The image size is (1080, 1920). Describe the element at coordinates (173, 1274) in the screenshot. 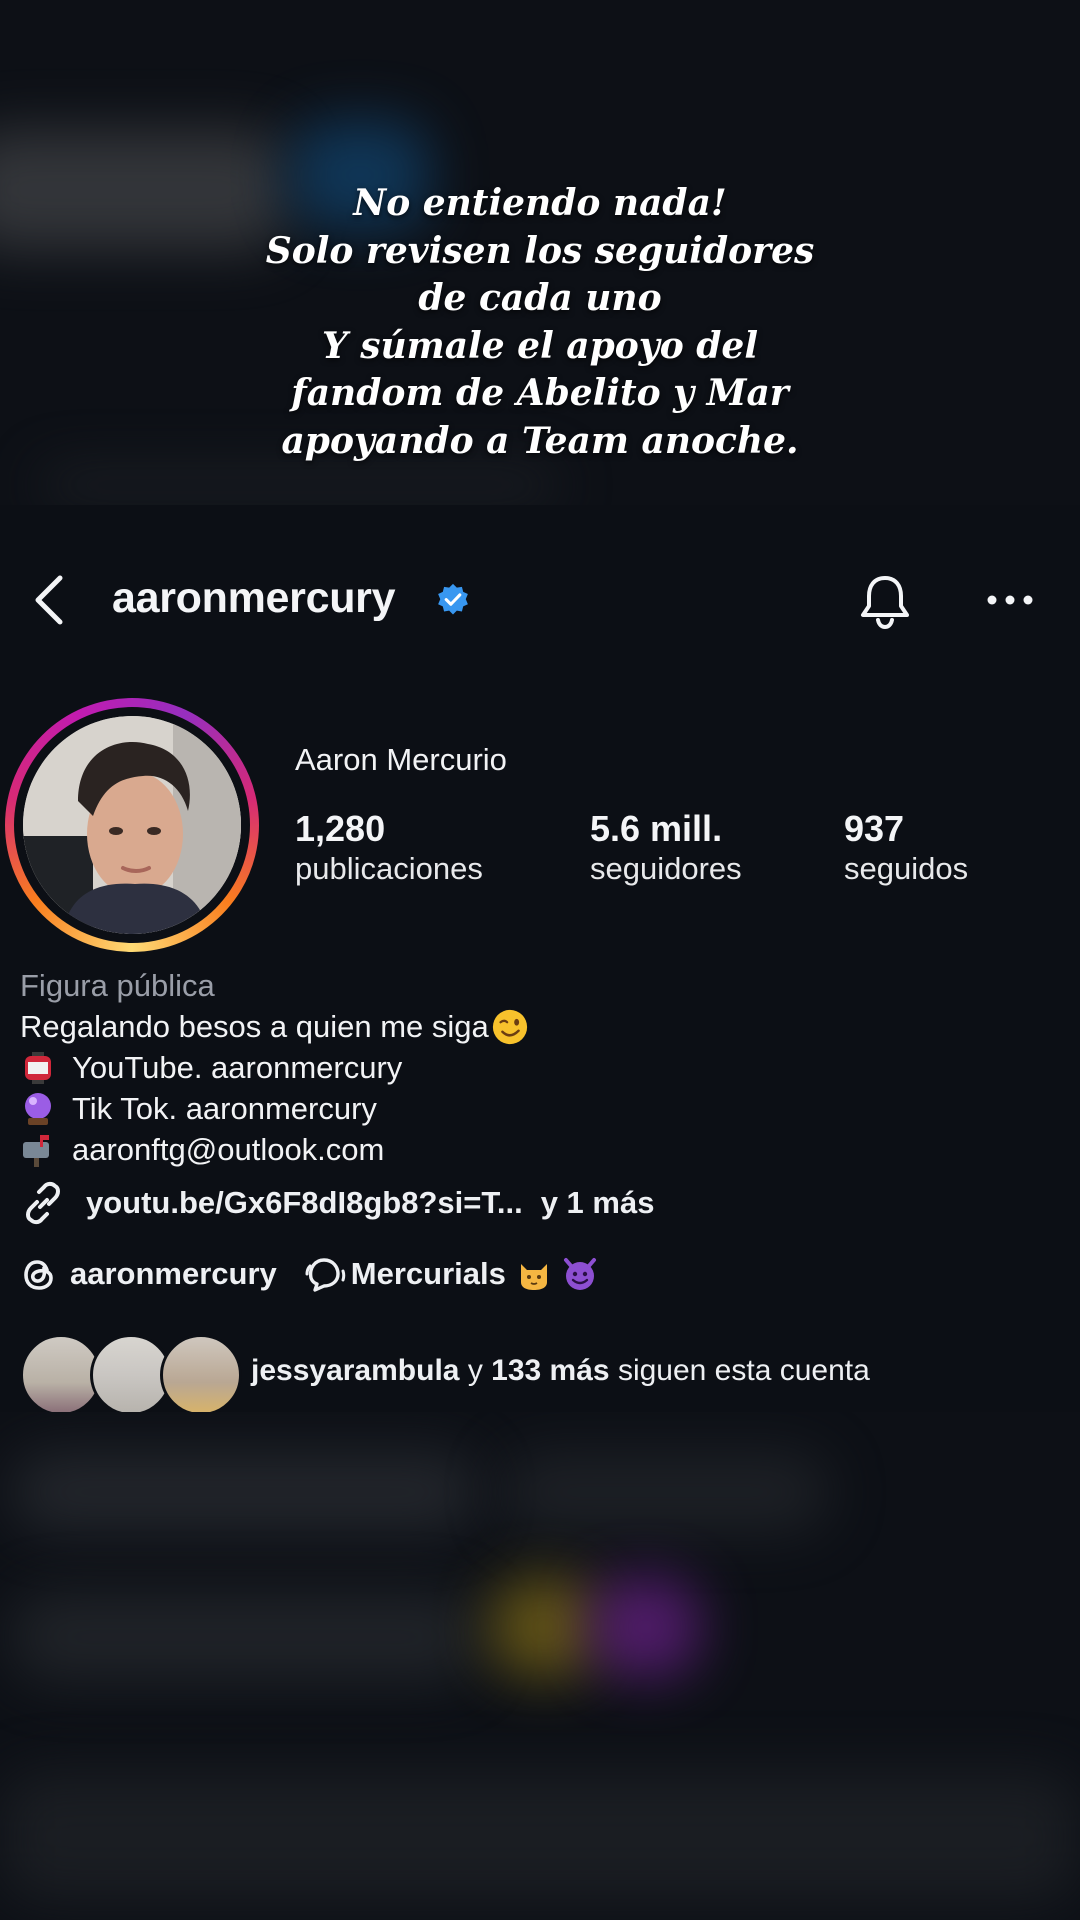

I see `threads-username: aaronmercury` at that location.